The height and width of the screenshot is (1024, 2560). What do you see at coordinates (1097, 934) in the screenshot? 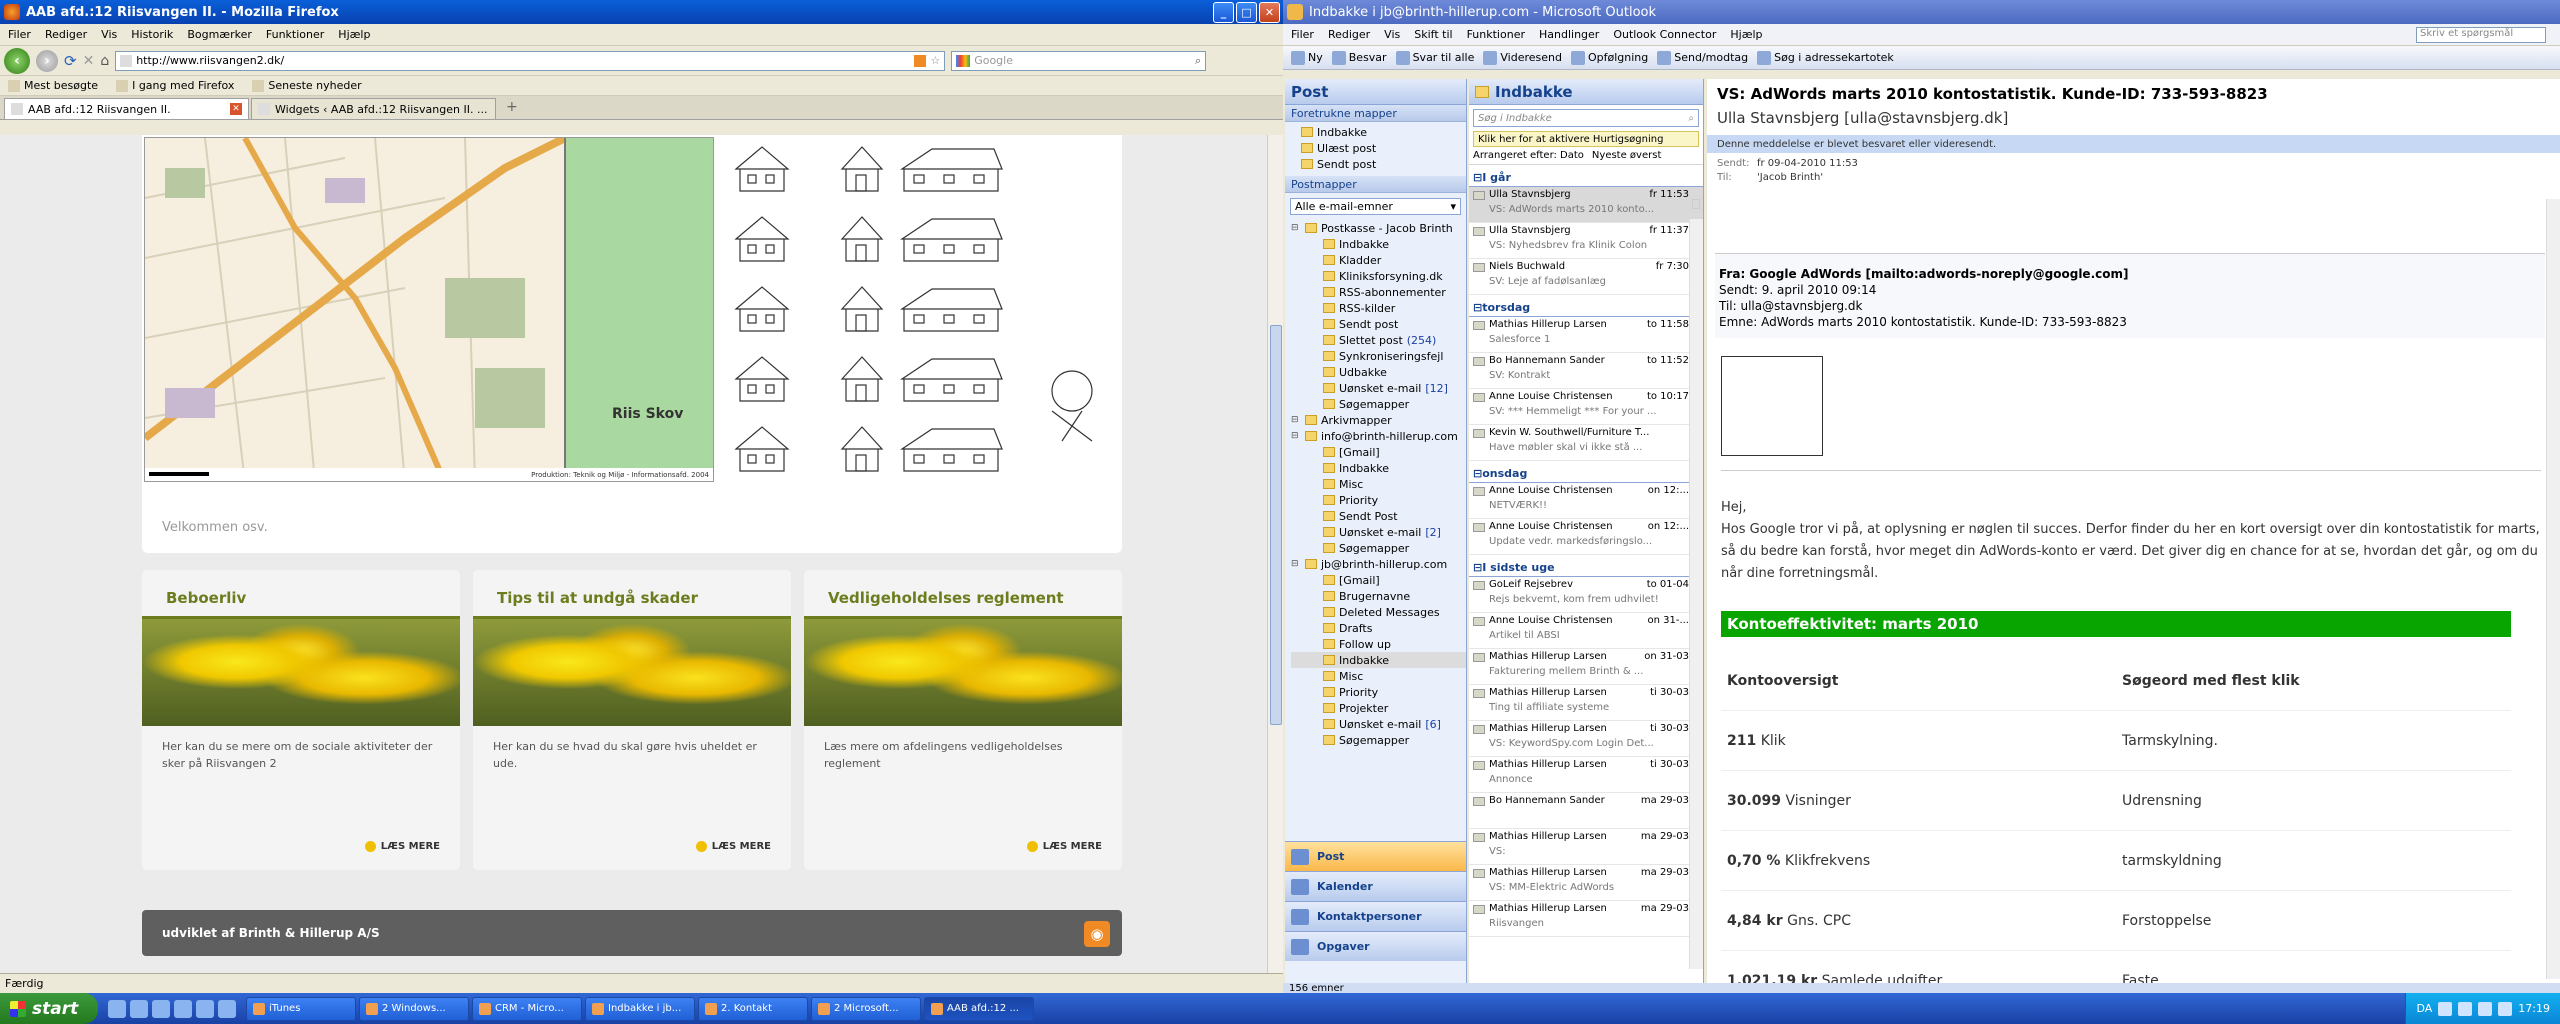
I see `rss-icon: ◉` at bounding box center [1097, 934].